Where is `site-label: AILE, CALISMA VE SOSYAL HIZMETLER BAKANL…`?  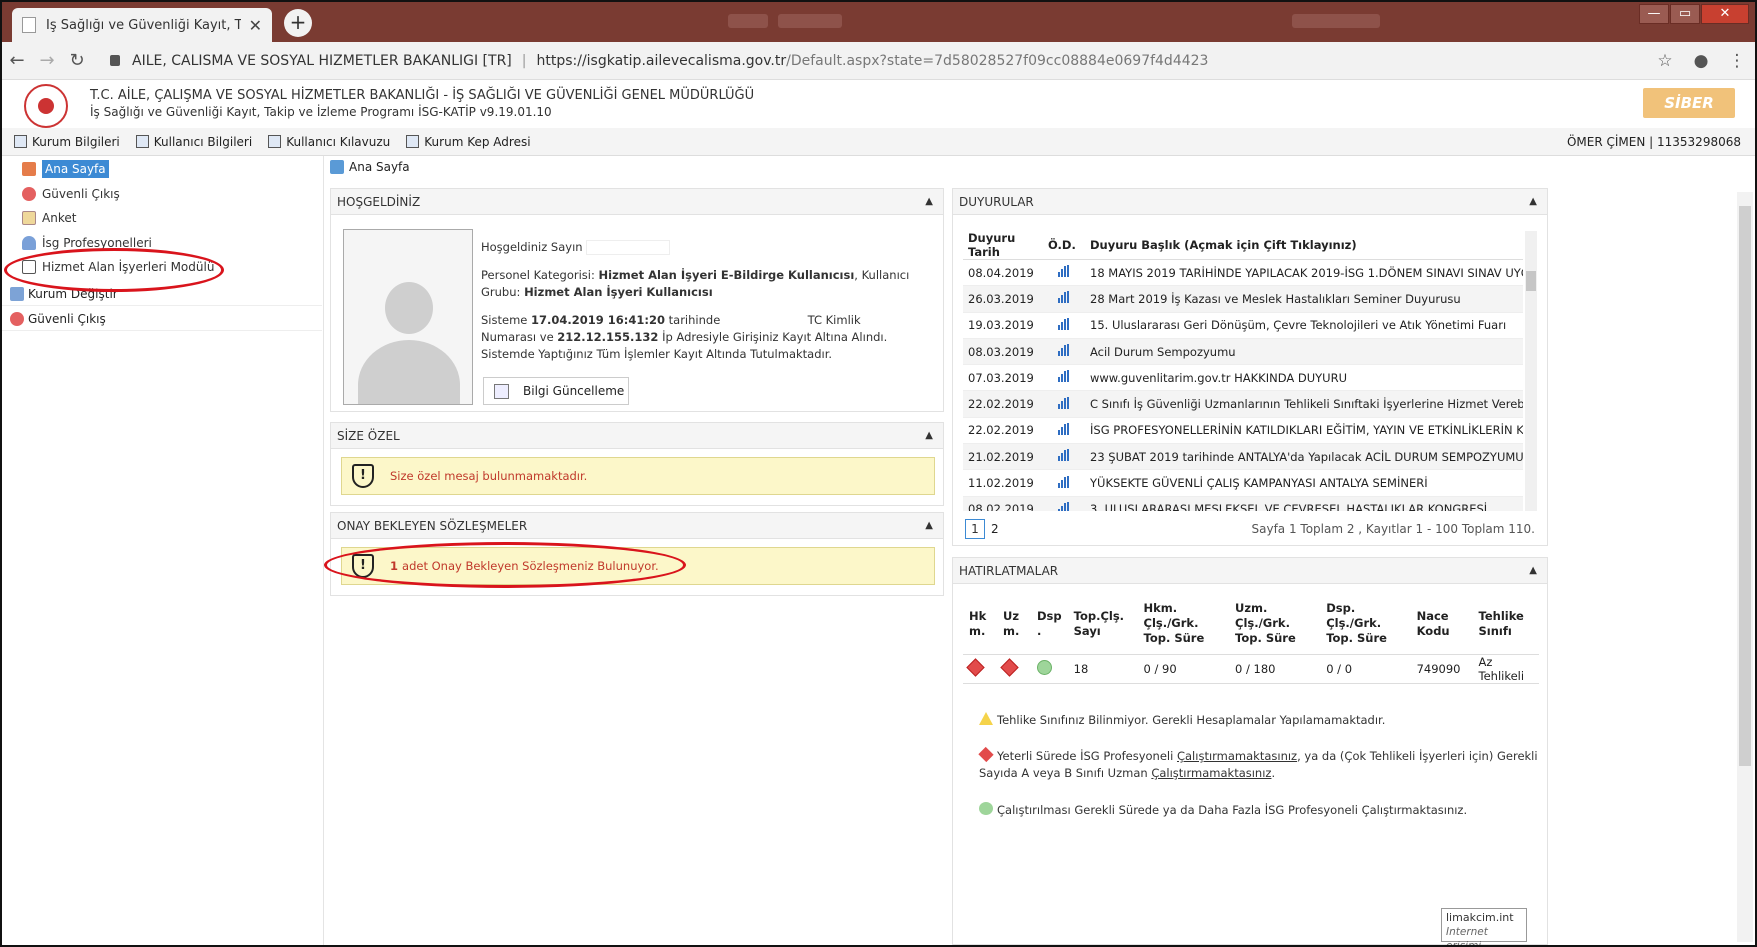 site-label: AILE, CALISMA VE SOSYAL HIZMETLER BAKANL… is located at coordinates (322, 60).